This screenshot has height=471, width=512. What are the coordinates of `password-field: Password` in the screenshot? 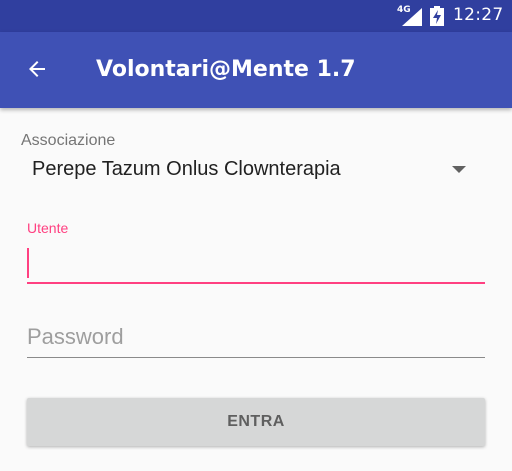 It's located at (256, 338).